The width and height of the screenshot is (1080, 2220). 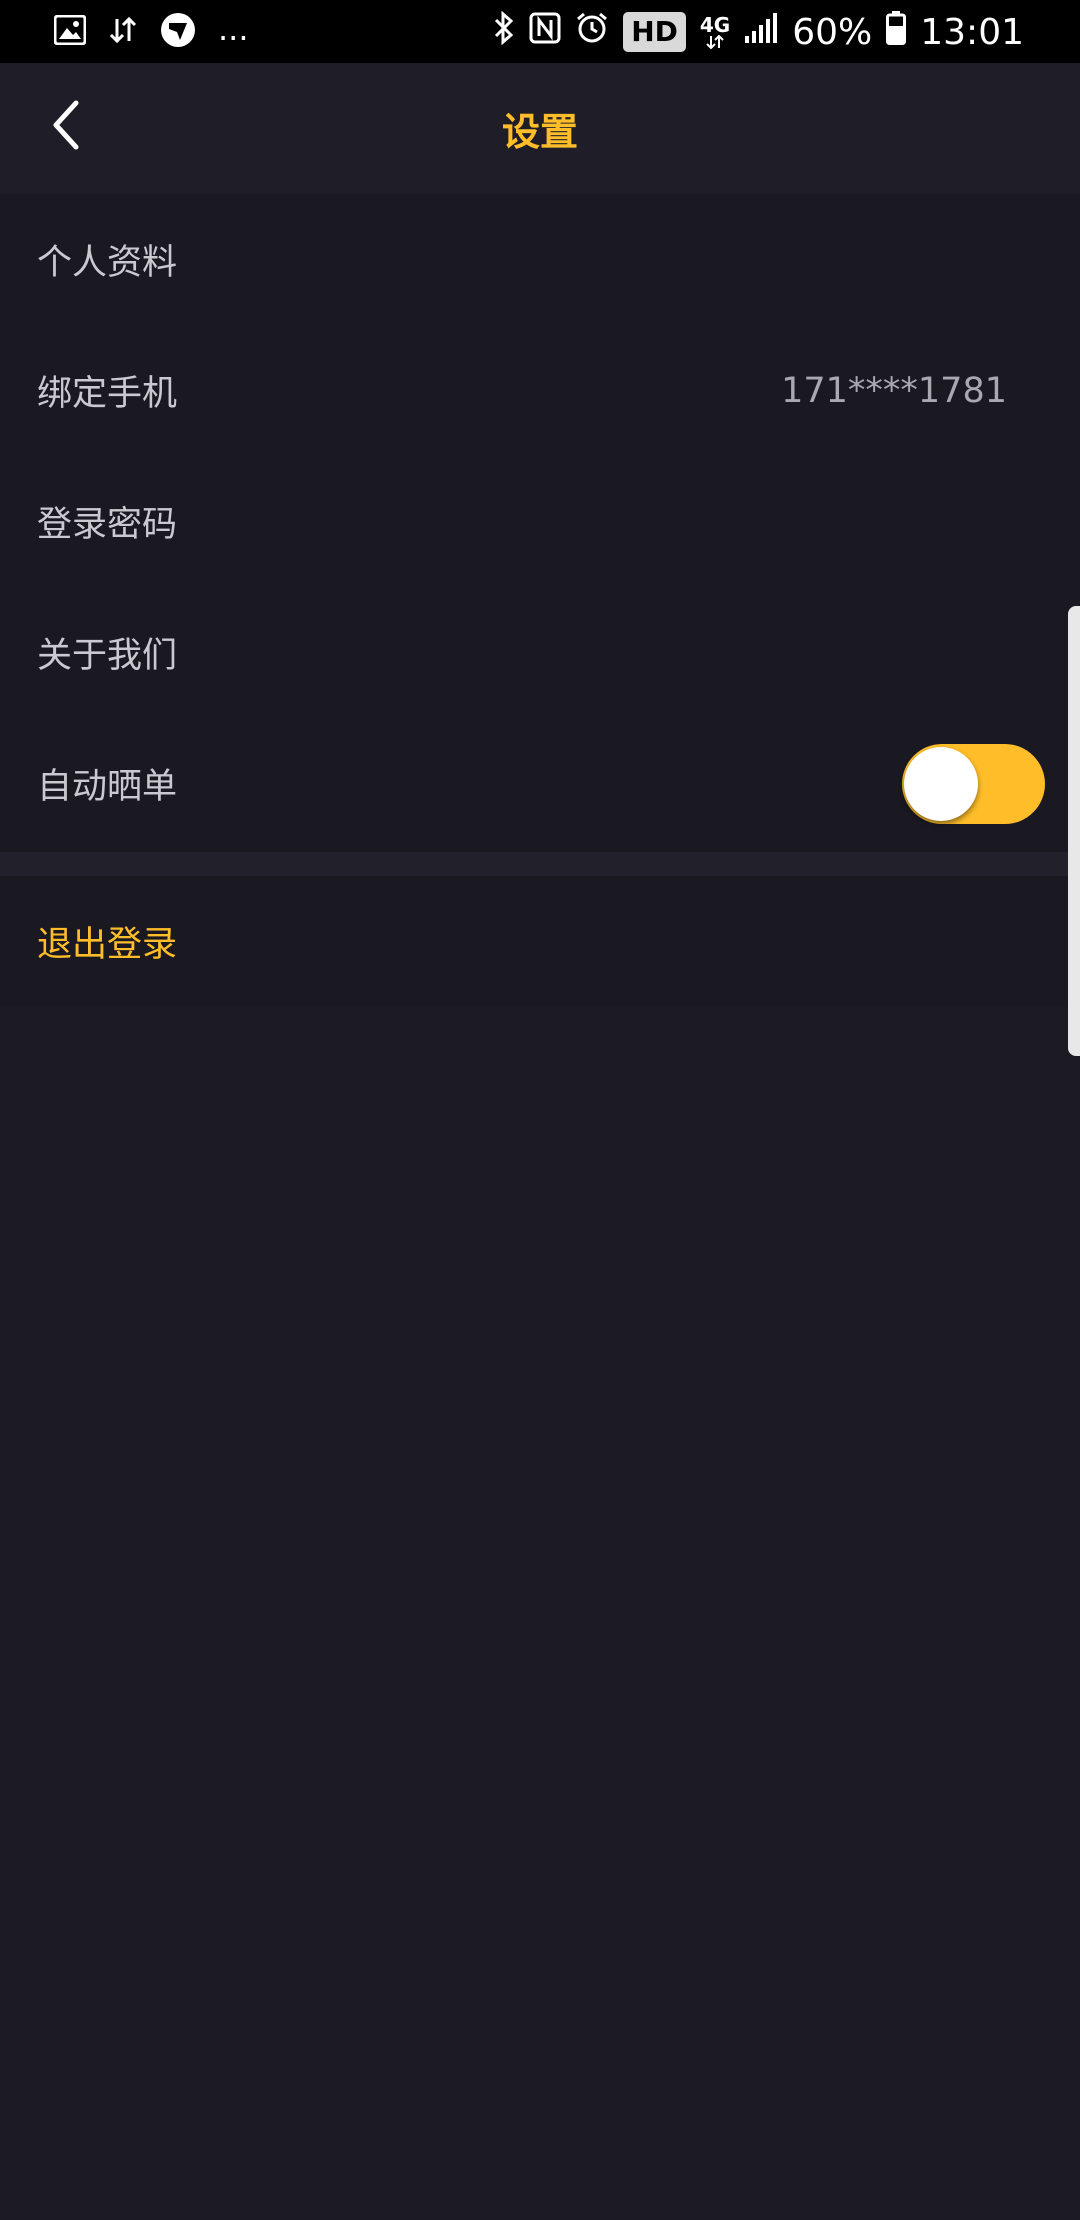 What do you see at coordinates (178, 32) in the screenshot?
I see `shield-app-icon` at bounding box center [178, 32].